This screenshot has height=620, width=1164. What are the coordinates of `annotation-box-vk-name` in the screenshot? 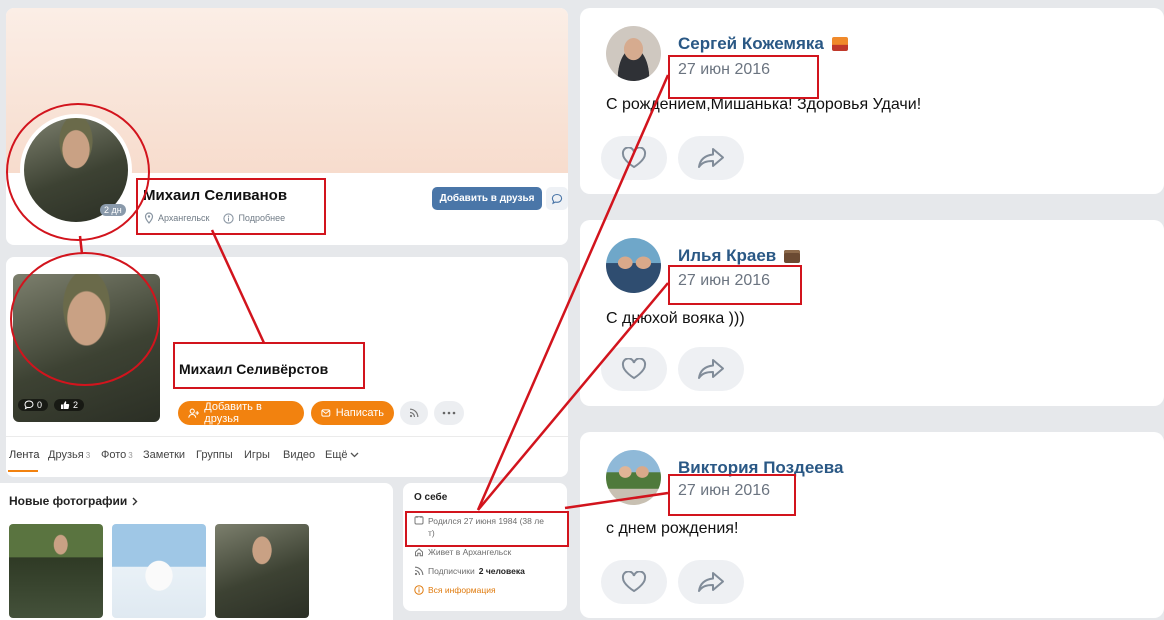 It's located at (231, 206).